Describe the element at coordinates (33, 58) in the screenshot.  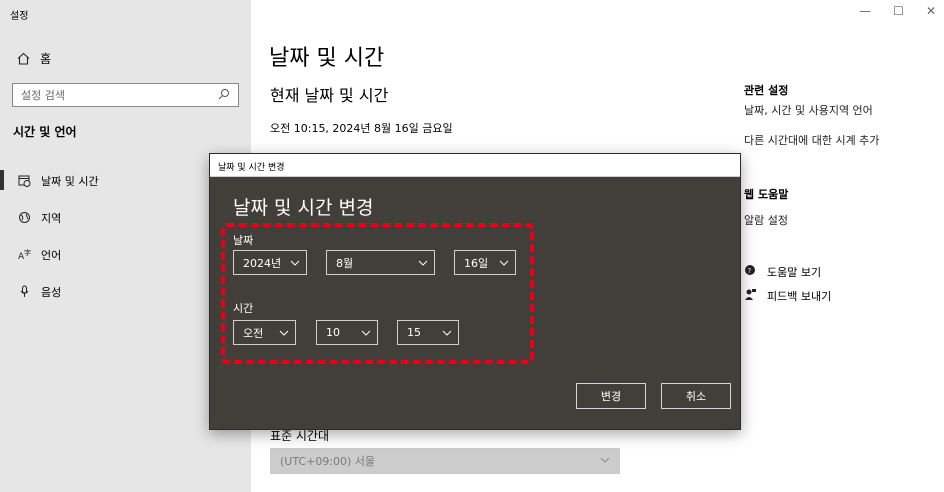
I see `sidebar-home: 홈` at that location.